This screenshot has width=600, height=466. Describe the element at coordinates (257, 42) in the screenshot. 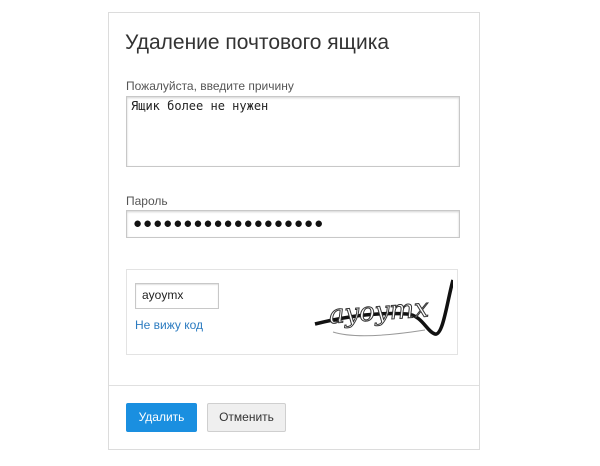

I see `dialog-title: Удаление почтового ящика` at that location.